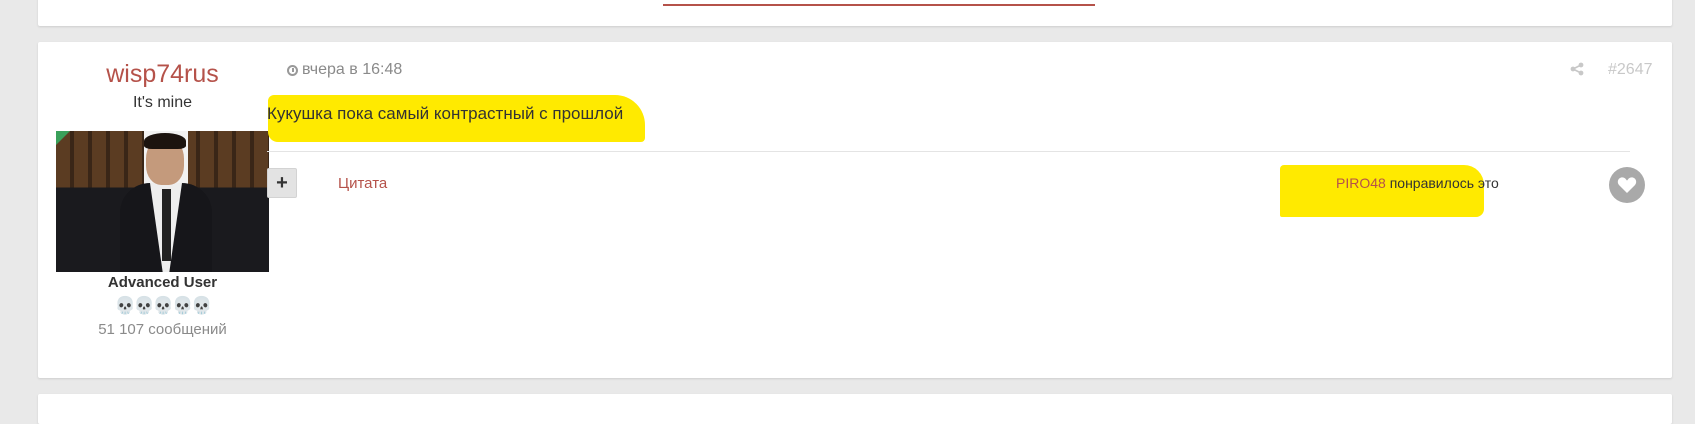  What do you see at coordinates (948, 151) in the screenshot?
I see `divider` at bounding box center [948, 151].